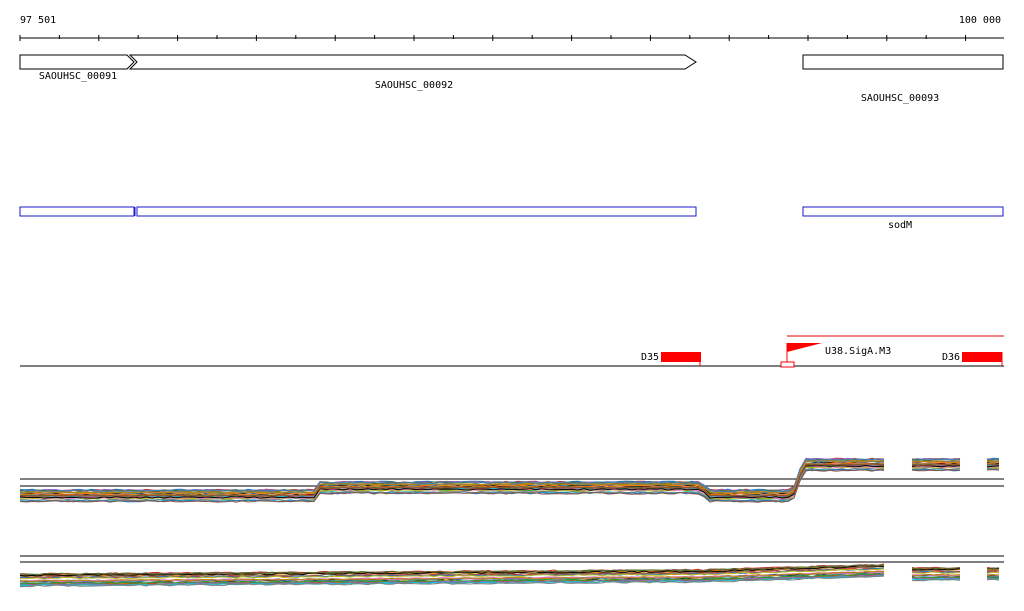 This screenshot has width=1024, height=611. I want to click on feature-track: D35 U38.SigA.M3 D36, so click(512, 351).